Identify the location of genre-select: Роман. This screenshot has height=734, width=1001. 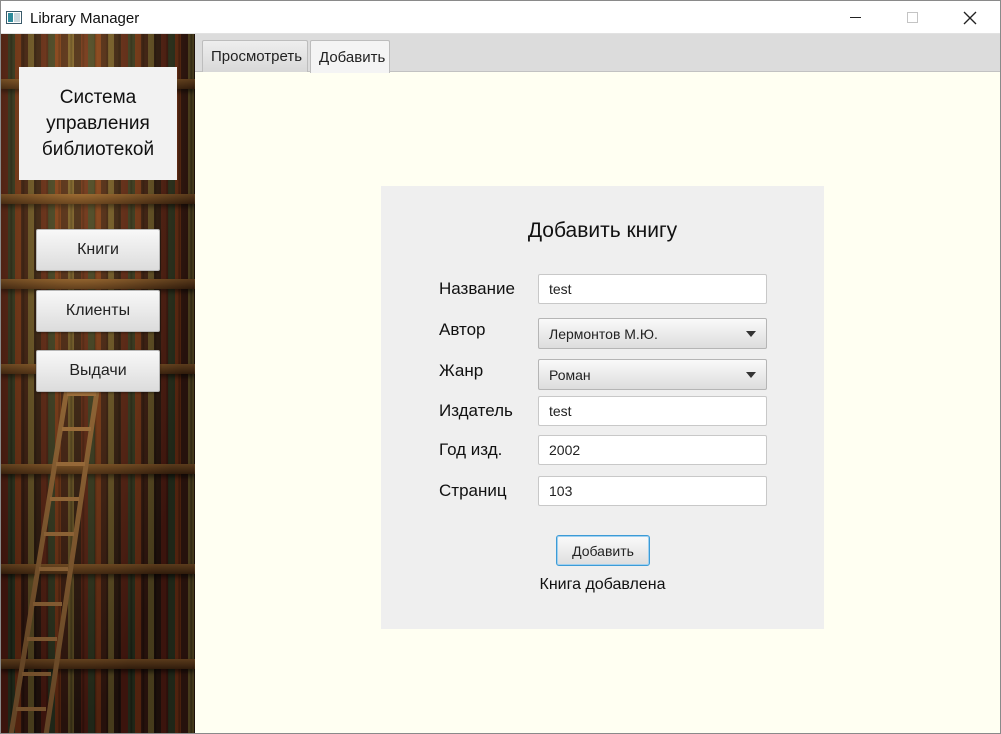
(652, 374).